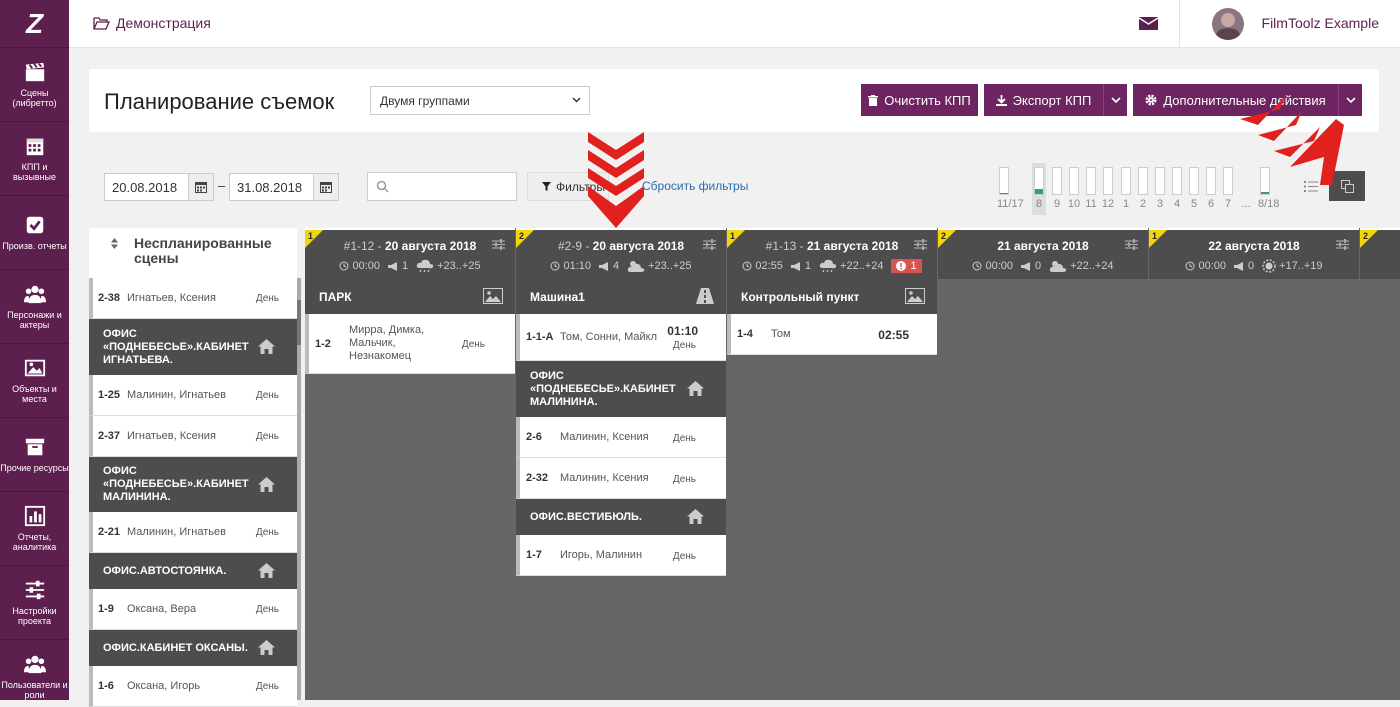  Describe the element at coordinates (915, 296) in the screenshot. I see `image-icon` at that location.